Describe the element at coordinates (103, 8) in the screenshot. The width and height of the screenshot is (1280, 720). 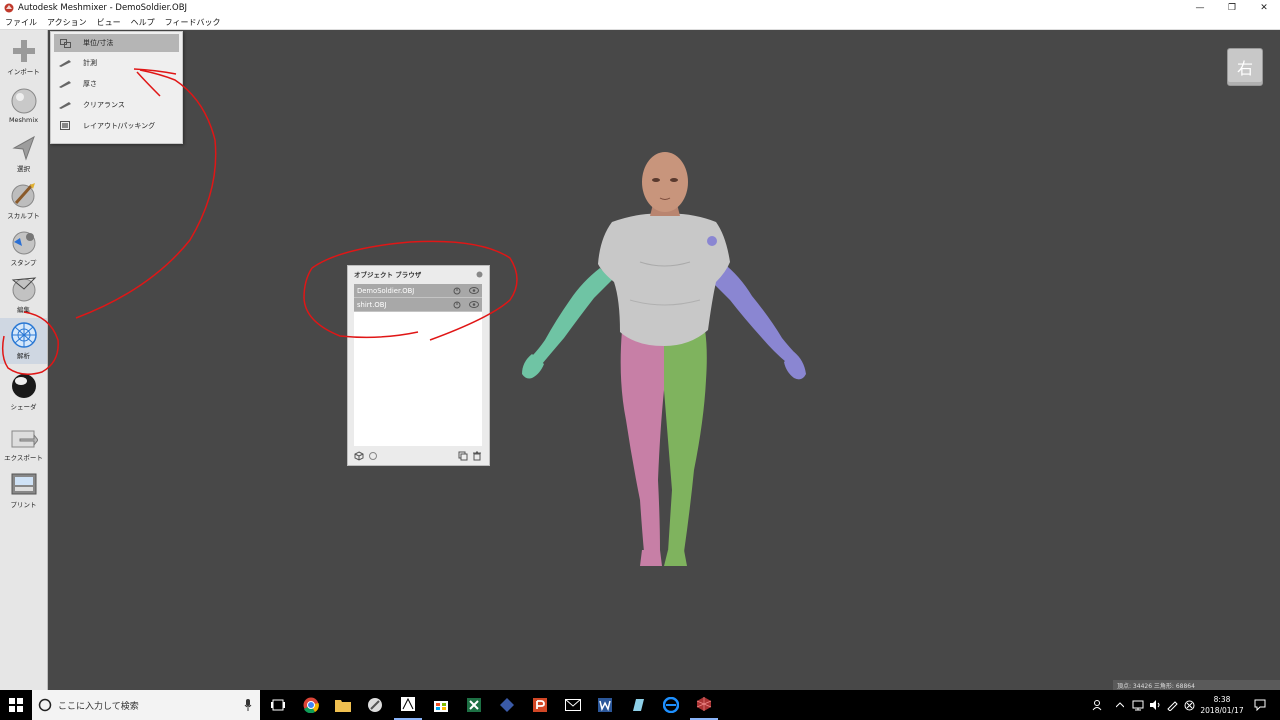
I see `window-title: Autodesk Meshmixer - DemoSoldier.OBJ` at that location.